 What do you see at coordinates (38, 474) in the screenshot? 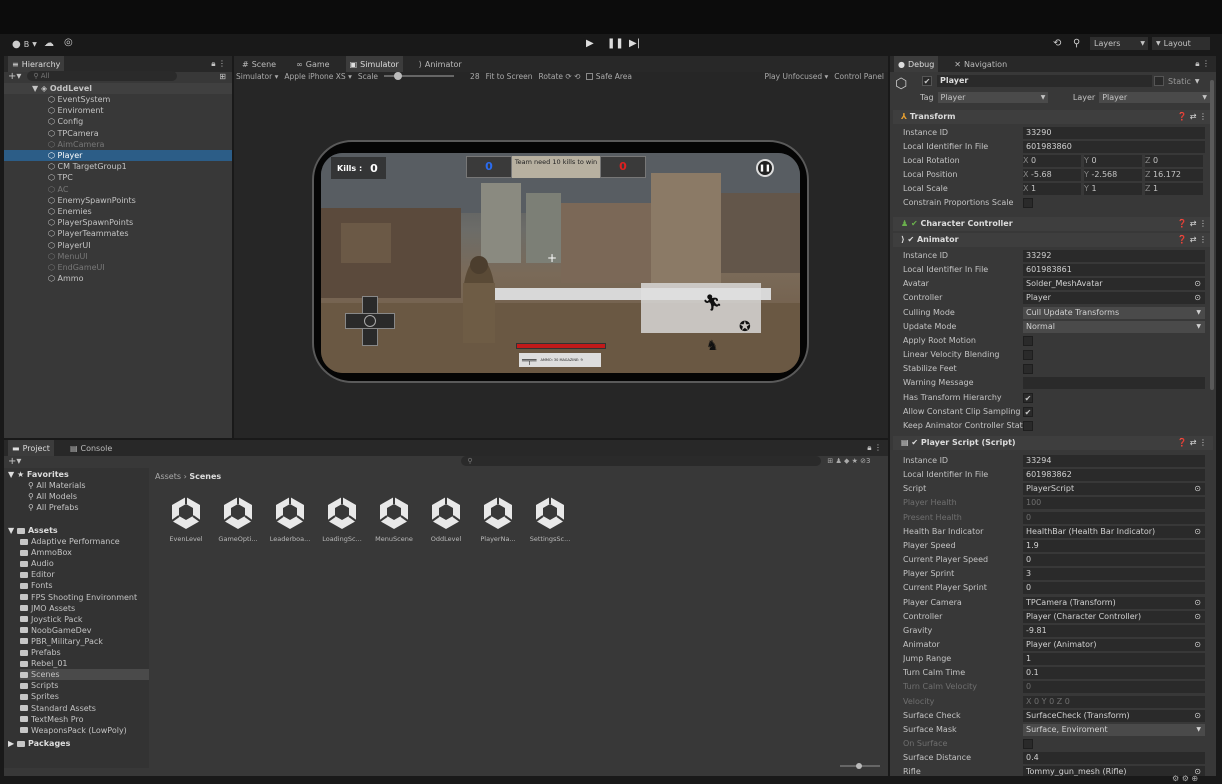
I see `favorites-header: ▼ ★ Favorites` at bounding box center [38, 474].